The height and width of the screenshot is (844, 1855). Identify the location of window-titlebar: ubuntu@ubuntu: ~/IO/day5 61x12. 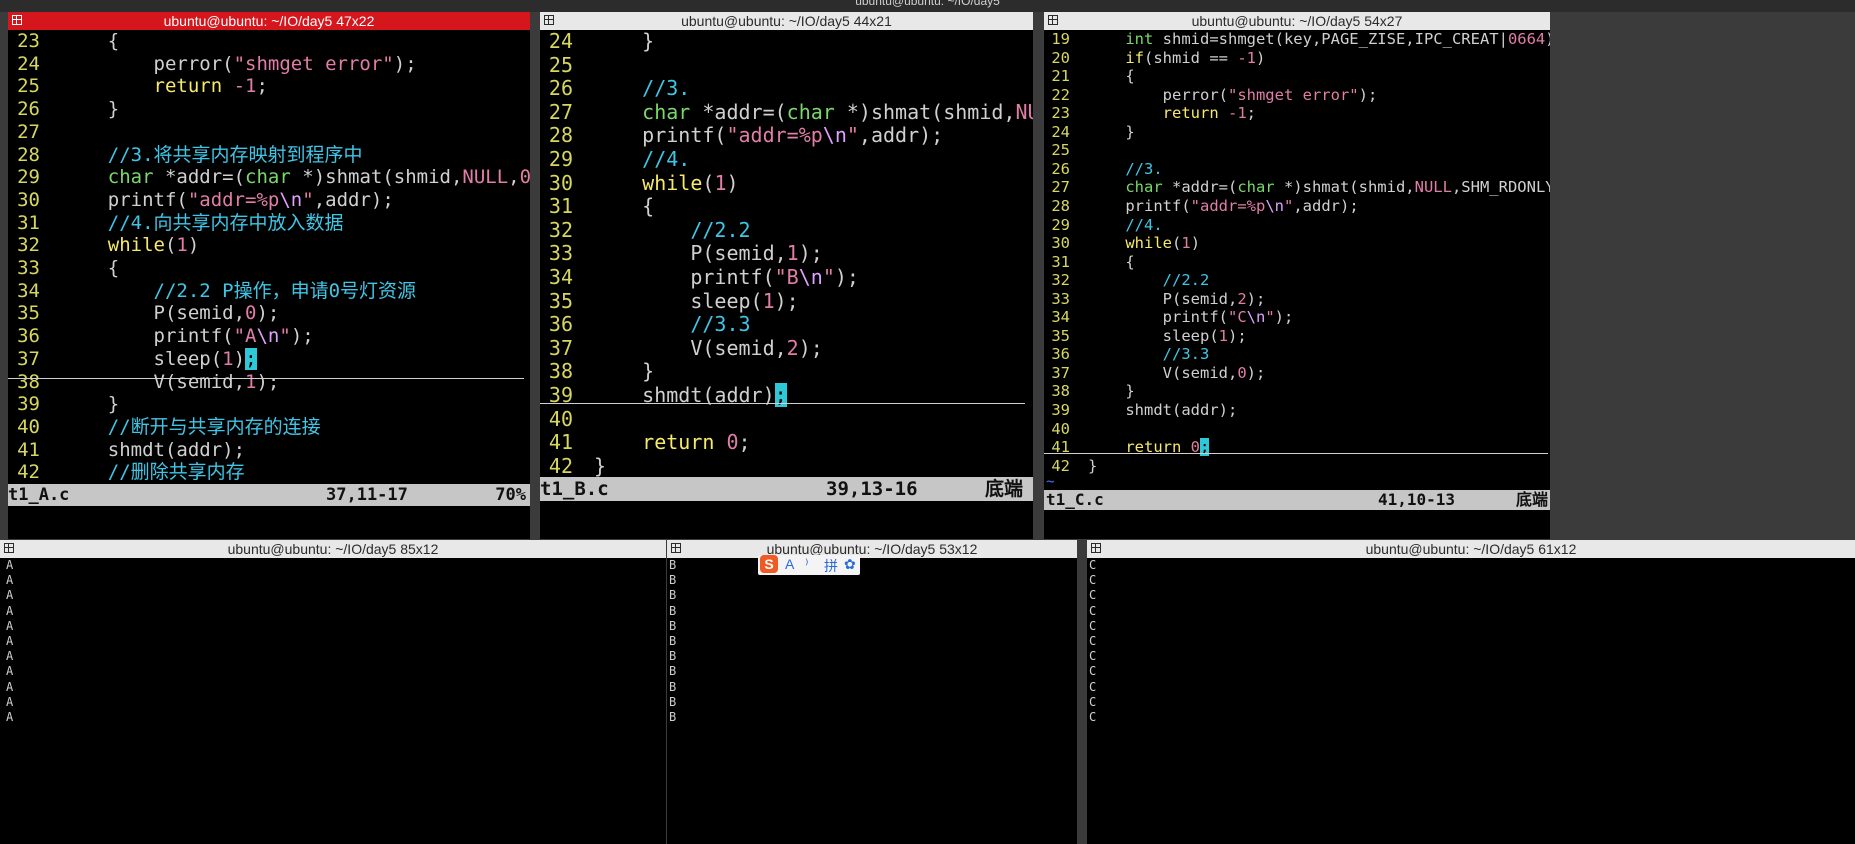
(1471, 549).